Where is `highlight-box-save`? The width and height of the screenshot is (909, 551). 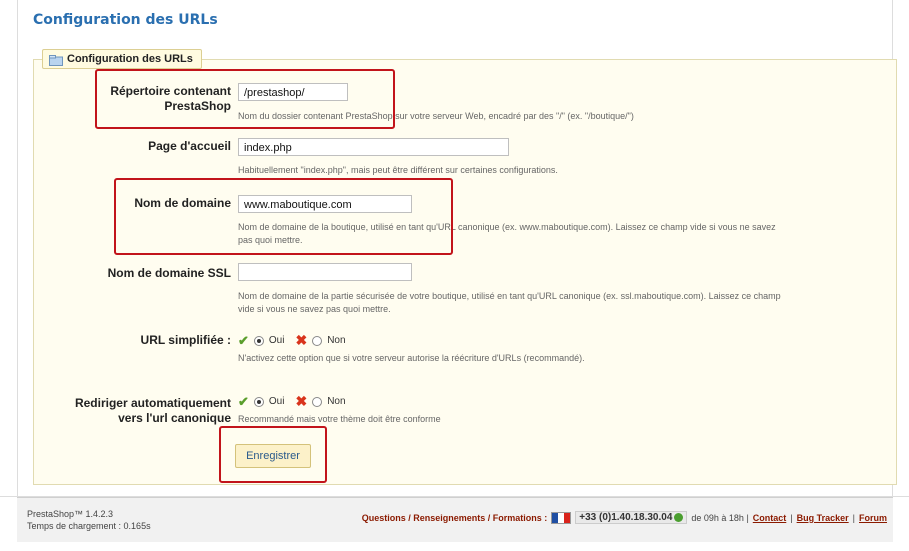 highlight-box-save is located at coordinates (273, 454).